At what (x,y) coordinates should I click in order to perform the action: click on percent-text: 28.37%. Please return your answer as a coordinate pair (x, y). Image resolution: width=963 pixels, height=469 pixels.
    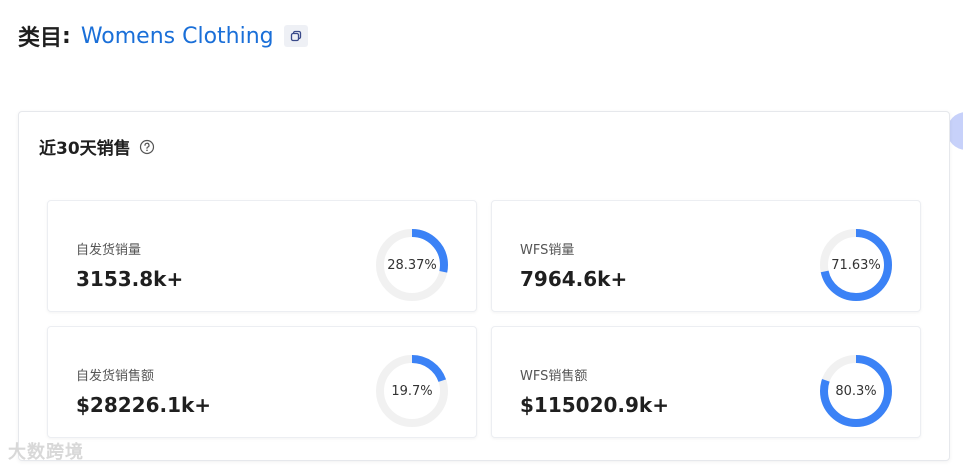
    Looking at the image, I should click on (412, 265).